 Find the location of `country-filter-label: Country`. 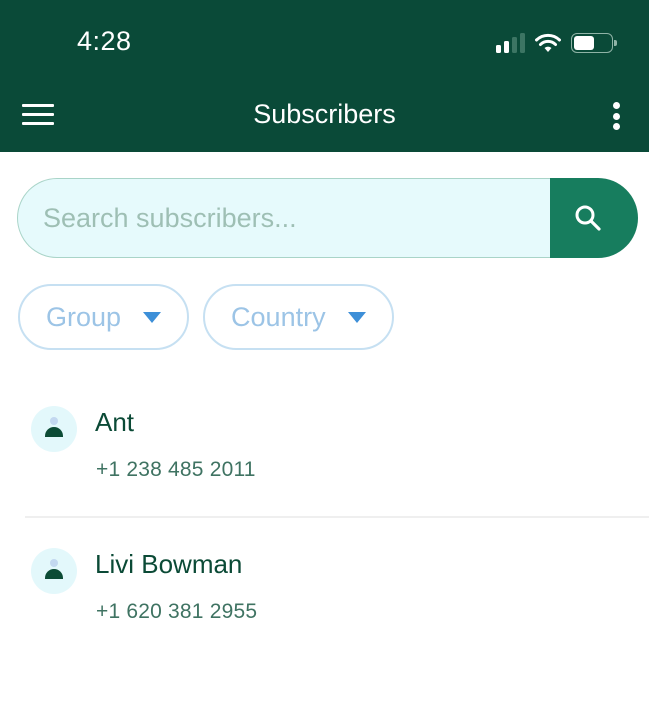

country-filter-label: Country is located at coordinates (278, 316).